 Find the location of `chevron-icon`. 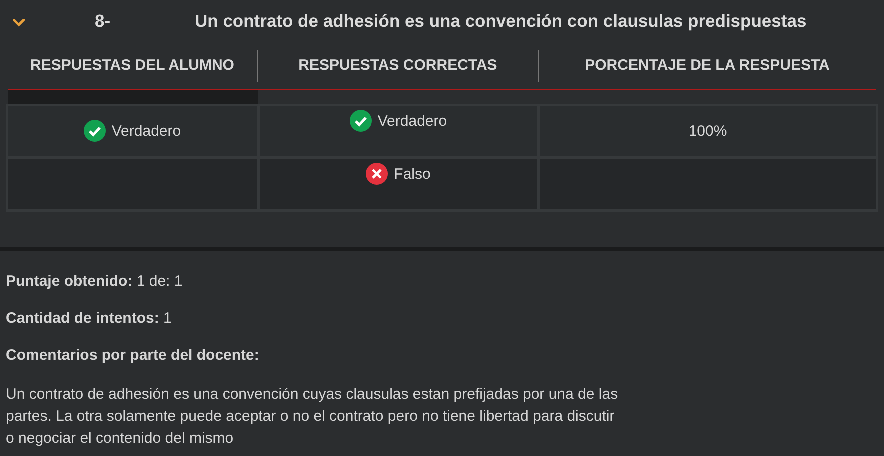

chevron-icon is located at coordinates (19, 23).